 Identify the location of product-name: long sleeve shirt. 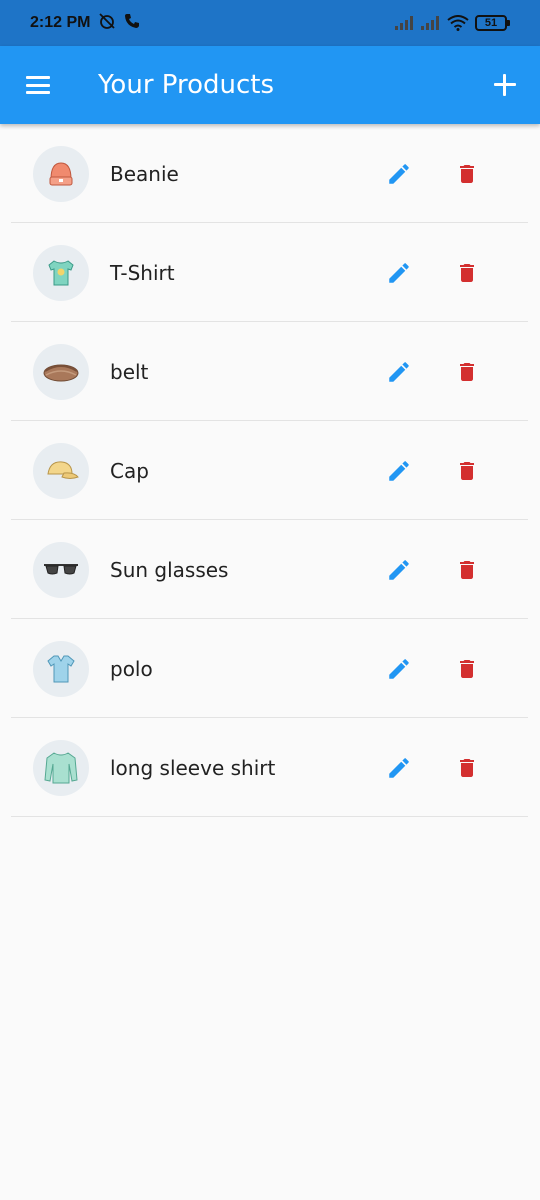
(193, 767).